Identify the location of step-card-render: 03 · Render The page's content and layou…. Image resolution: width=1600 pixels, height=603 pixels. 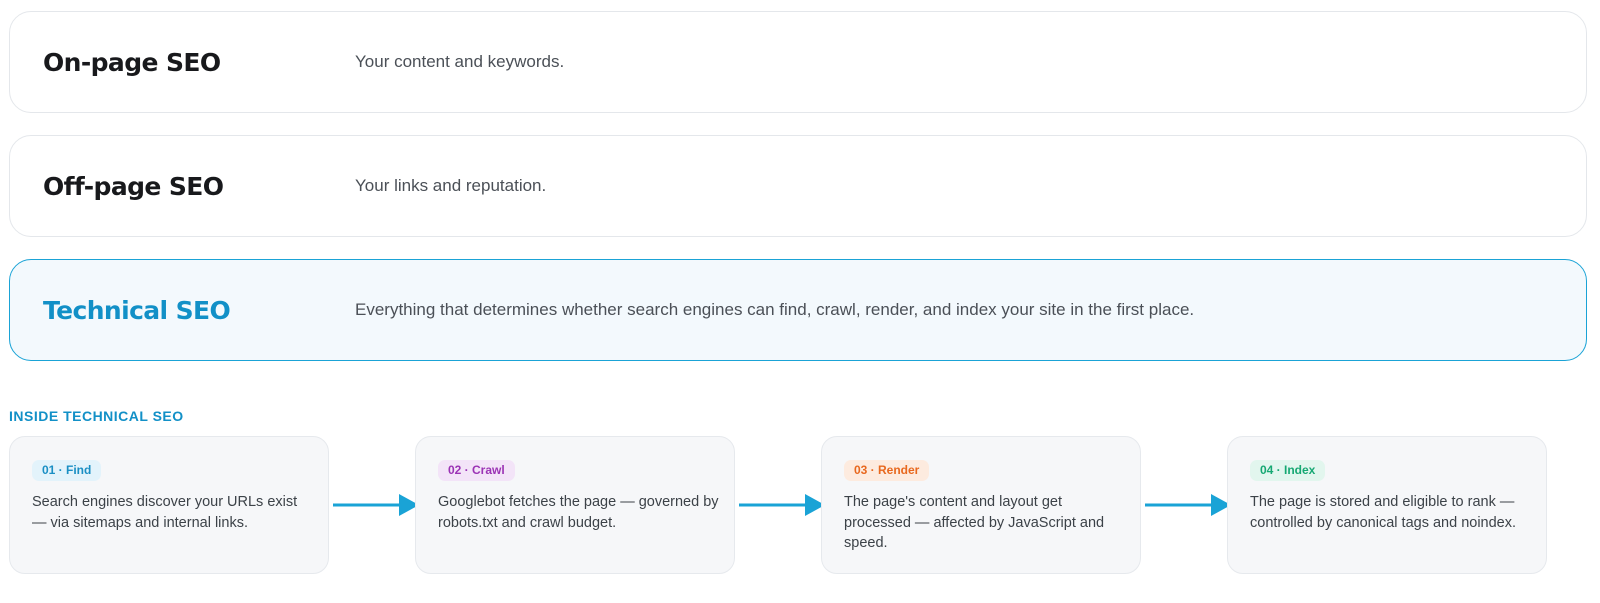
(981, 505).